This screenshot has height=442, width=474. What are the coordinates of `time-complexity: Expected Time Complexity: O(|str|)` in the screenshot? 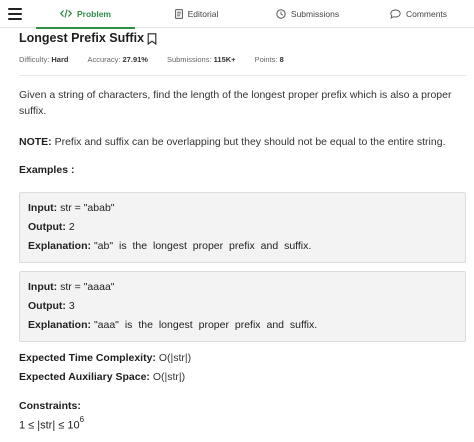 It's located at (105, 358).